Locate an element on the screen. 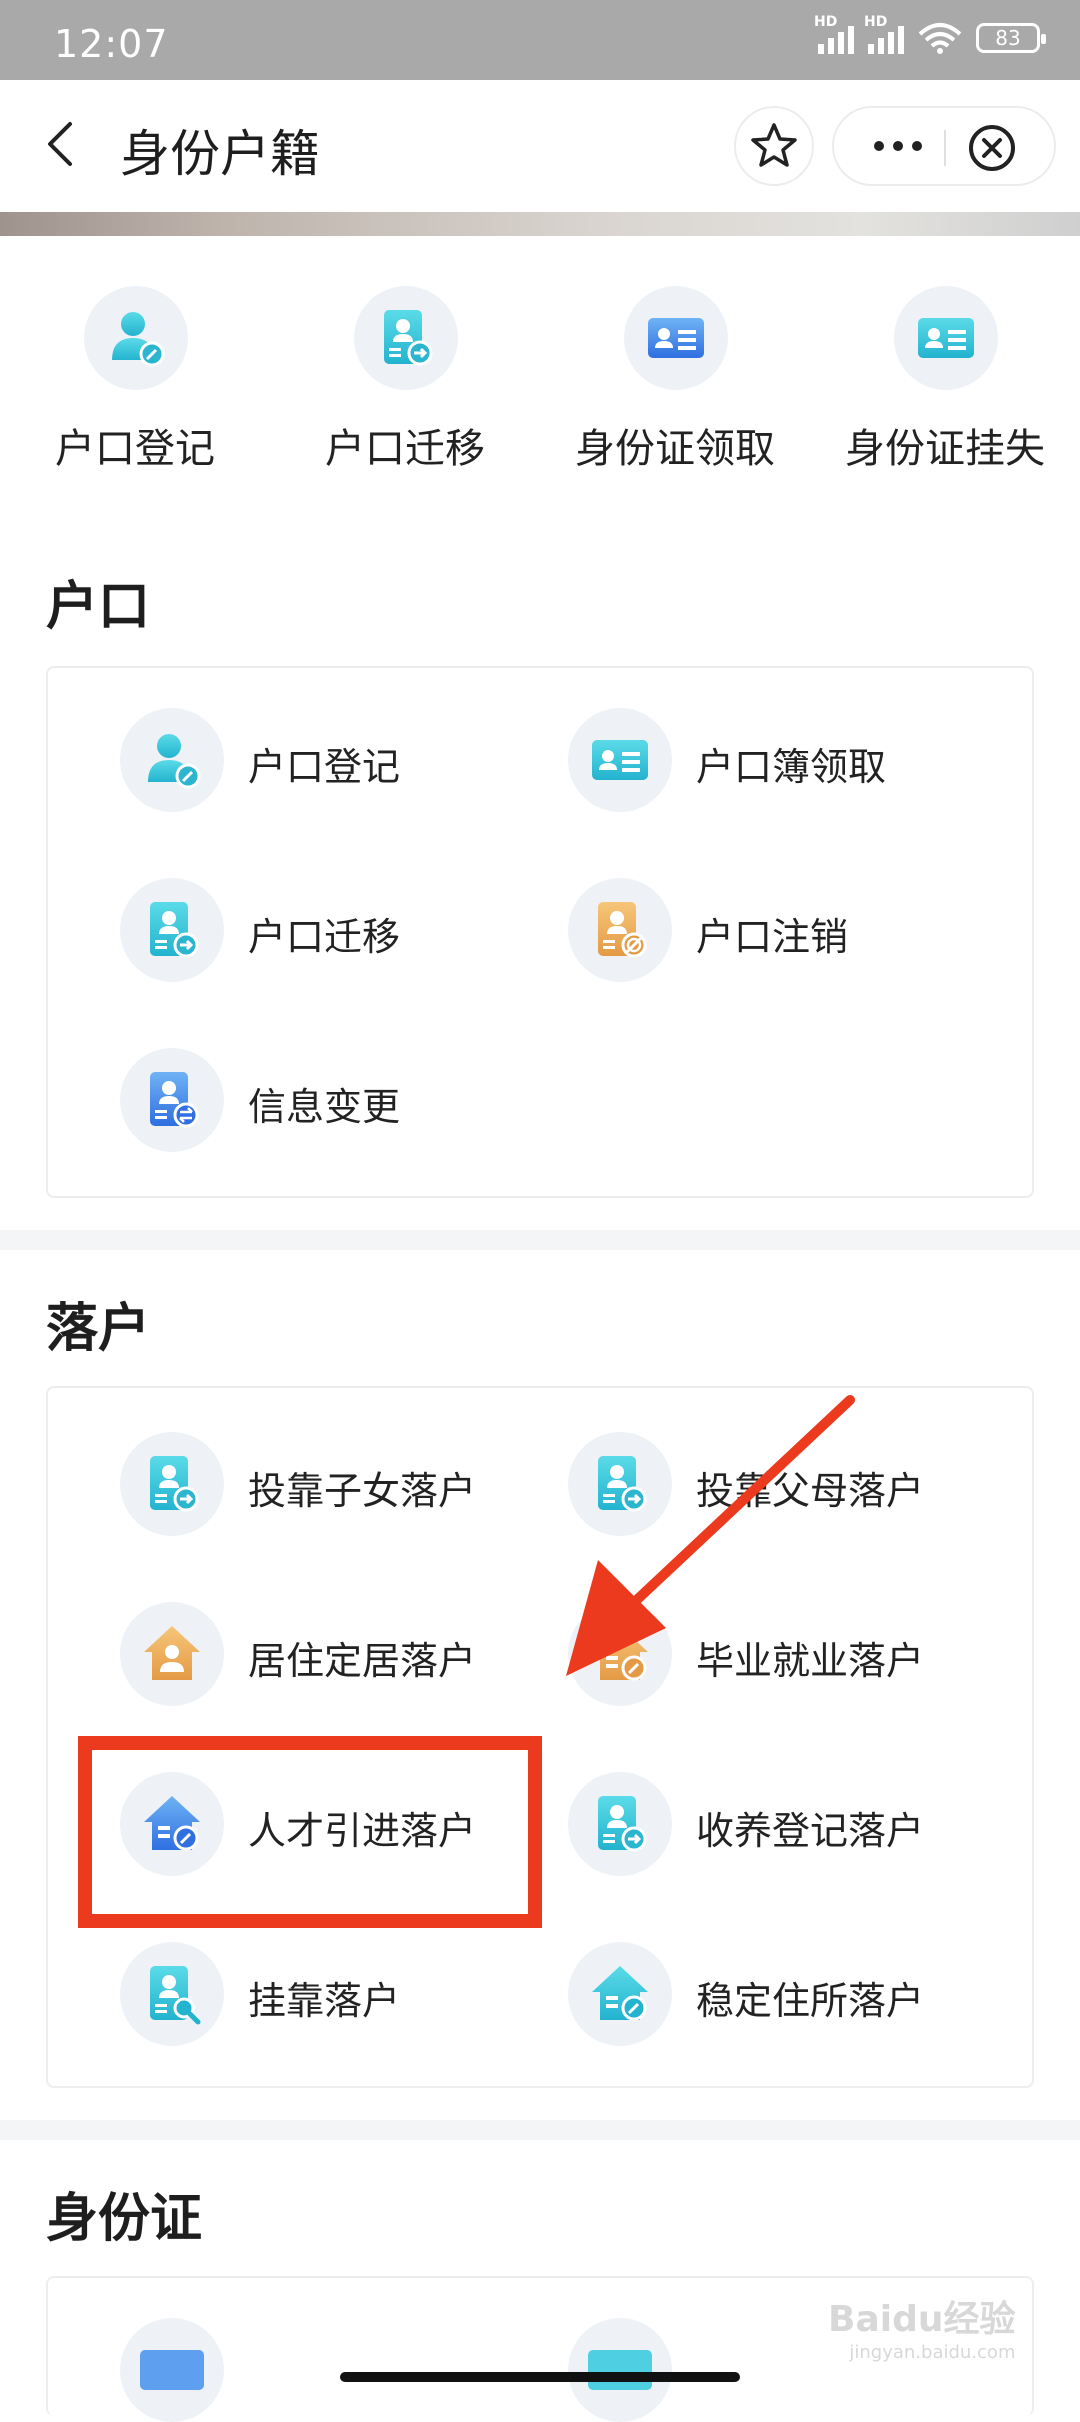  section-title-hukou: 户口 is located at coordinates (98, 607).